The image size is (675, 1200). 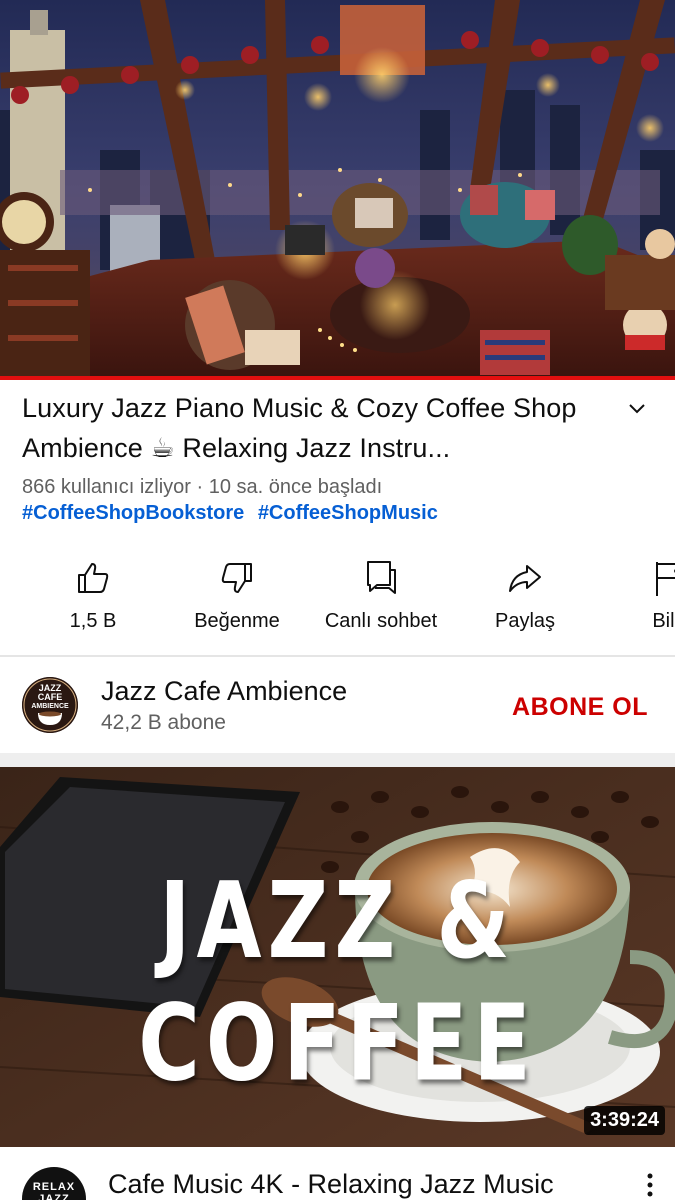 What do you see at coordinates (663, 621) in the screenshot?
I see `report-label: Bild` at bounding box center [663, 621].